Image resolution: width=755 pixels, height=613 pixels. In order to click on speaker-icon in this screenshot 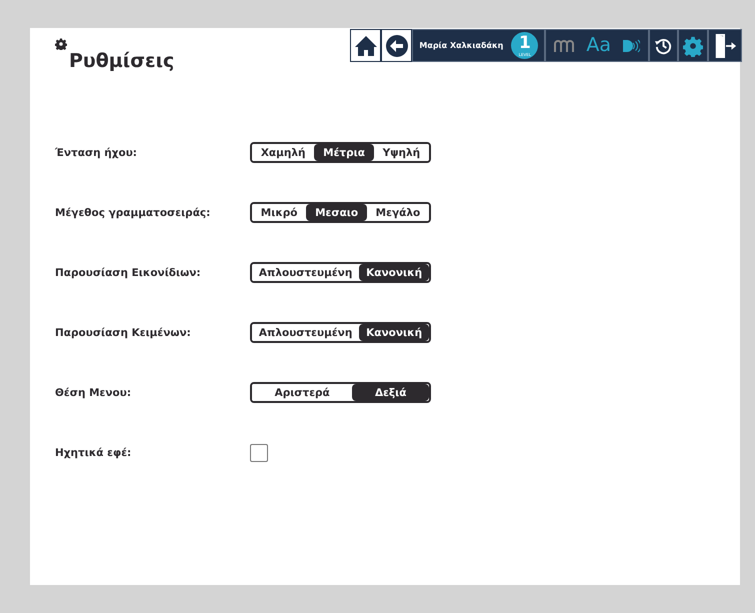, I will do `click(631, 45)`.